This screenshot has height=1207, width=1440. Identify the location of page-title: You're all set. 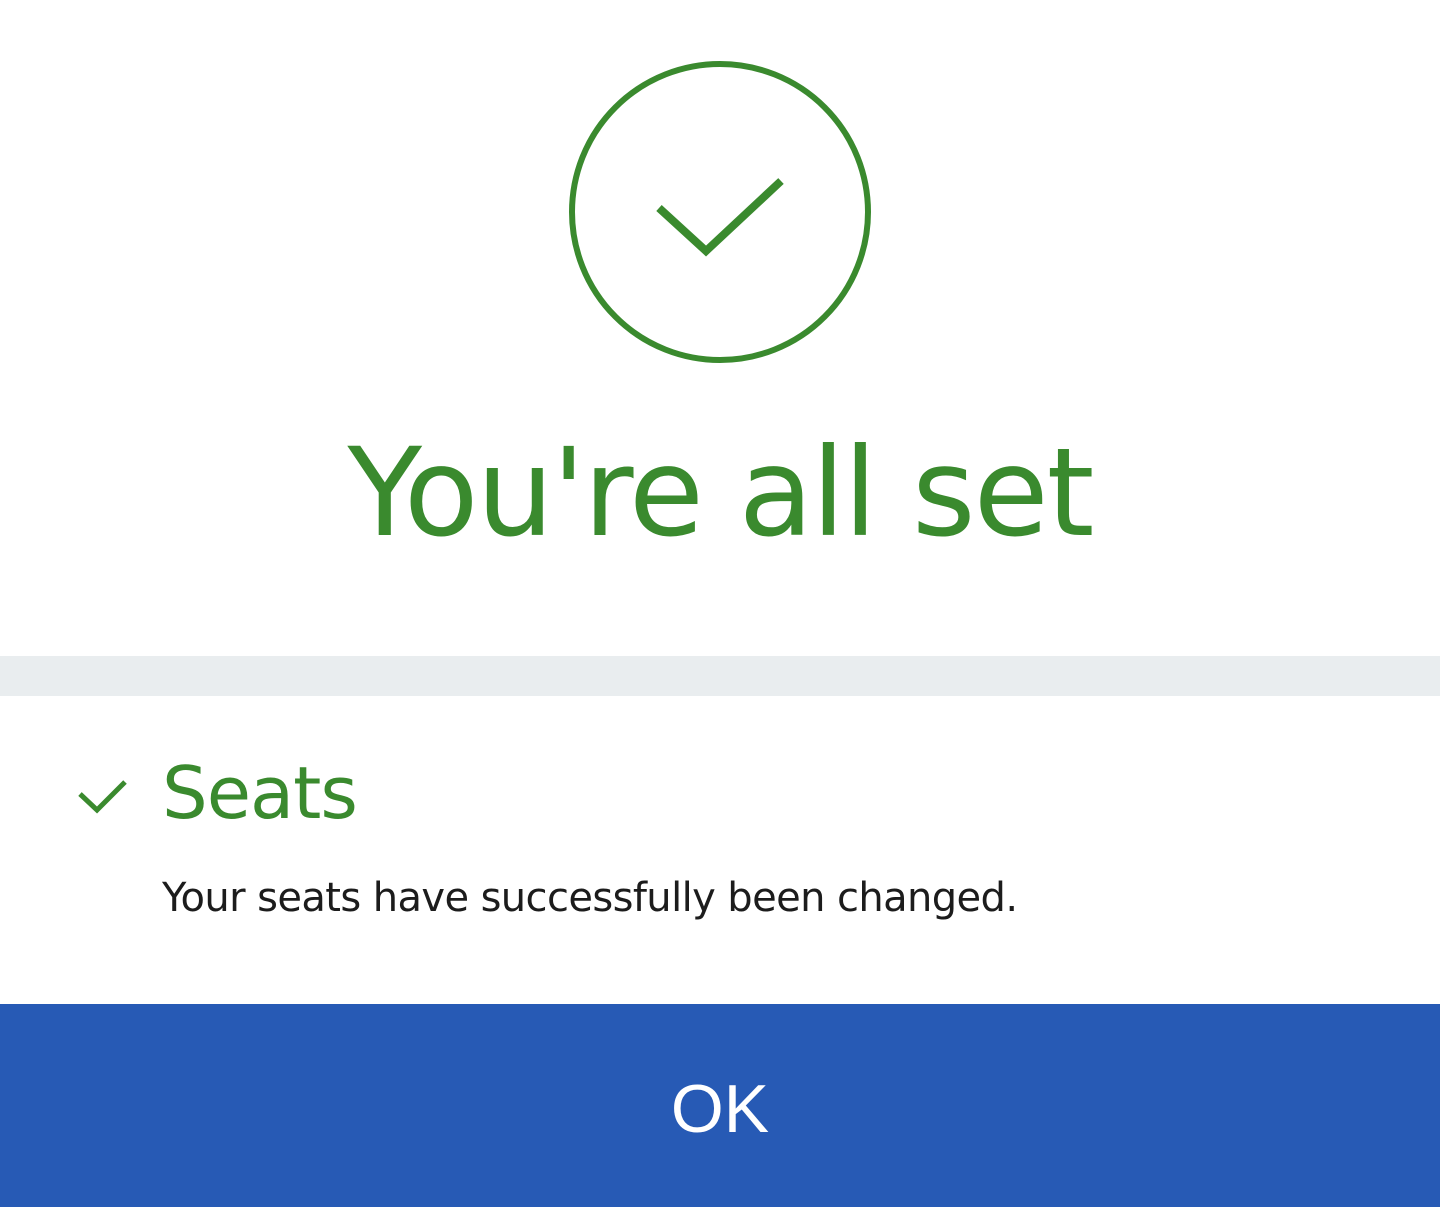
(721, 493).